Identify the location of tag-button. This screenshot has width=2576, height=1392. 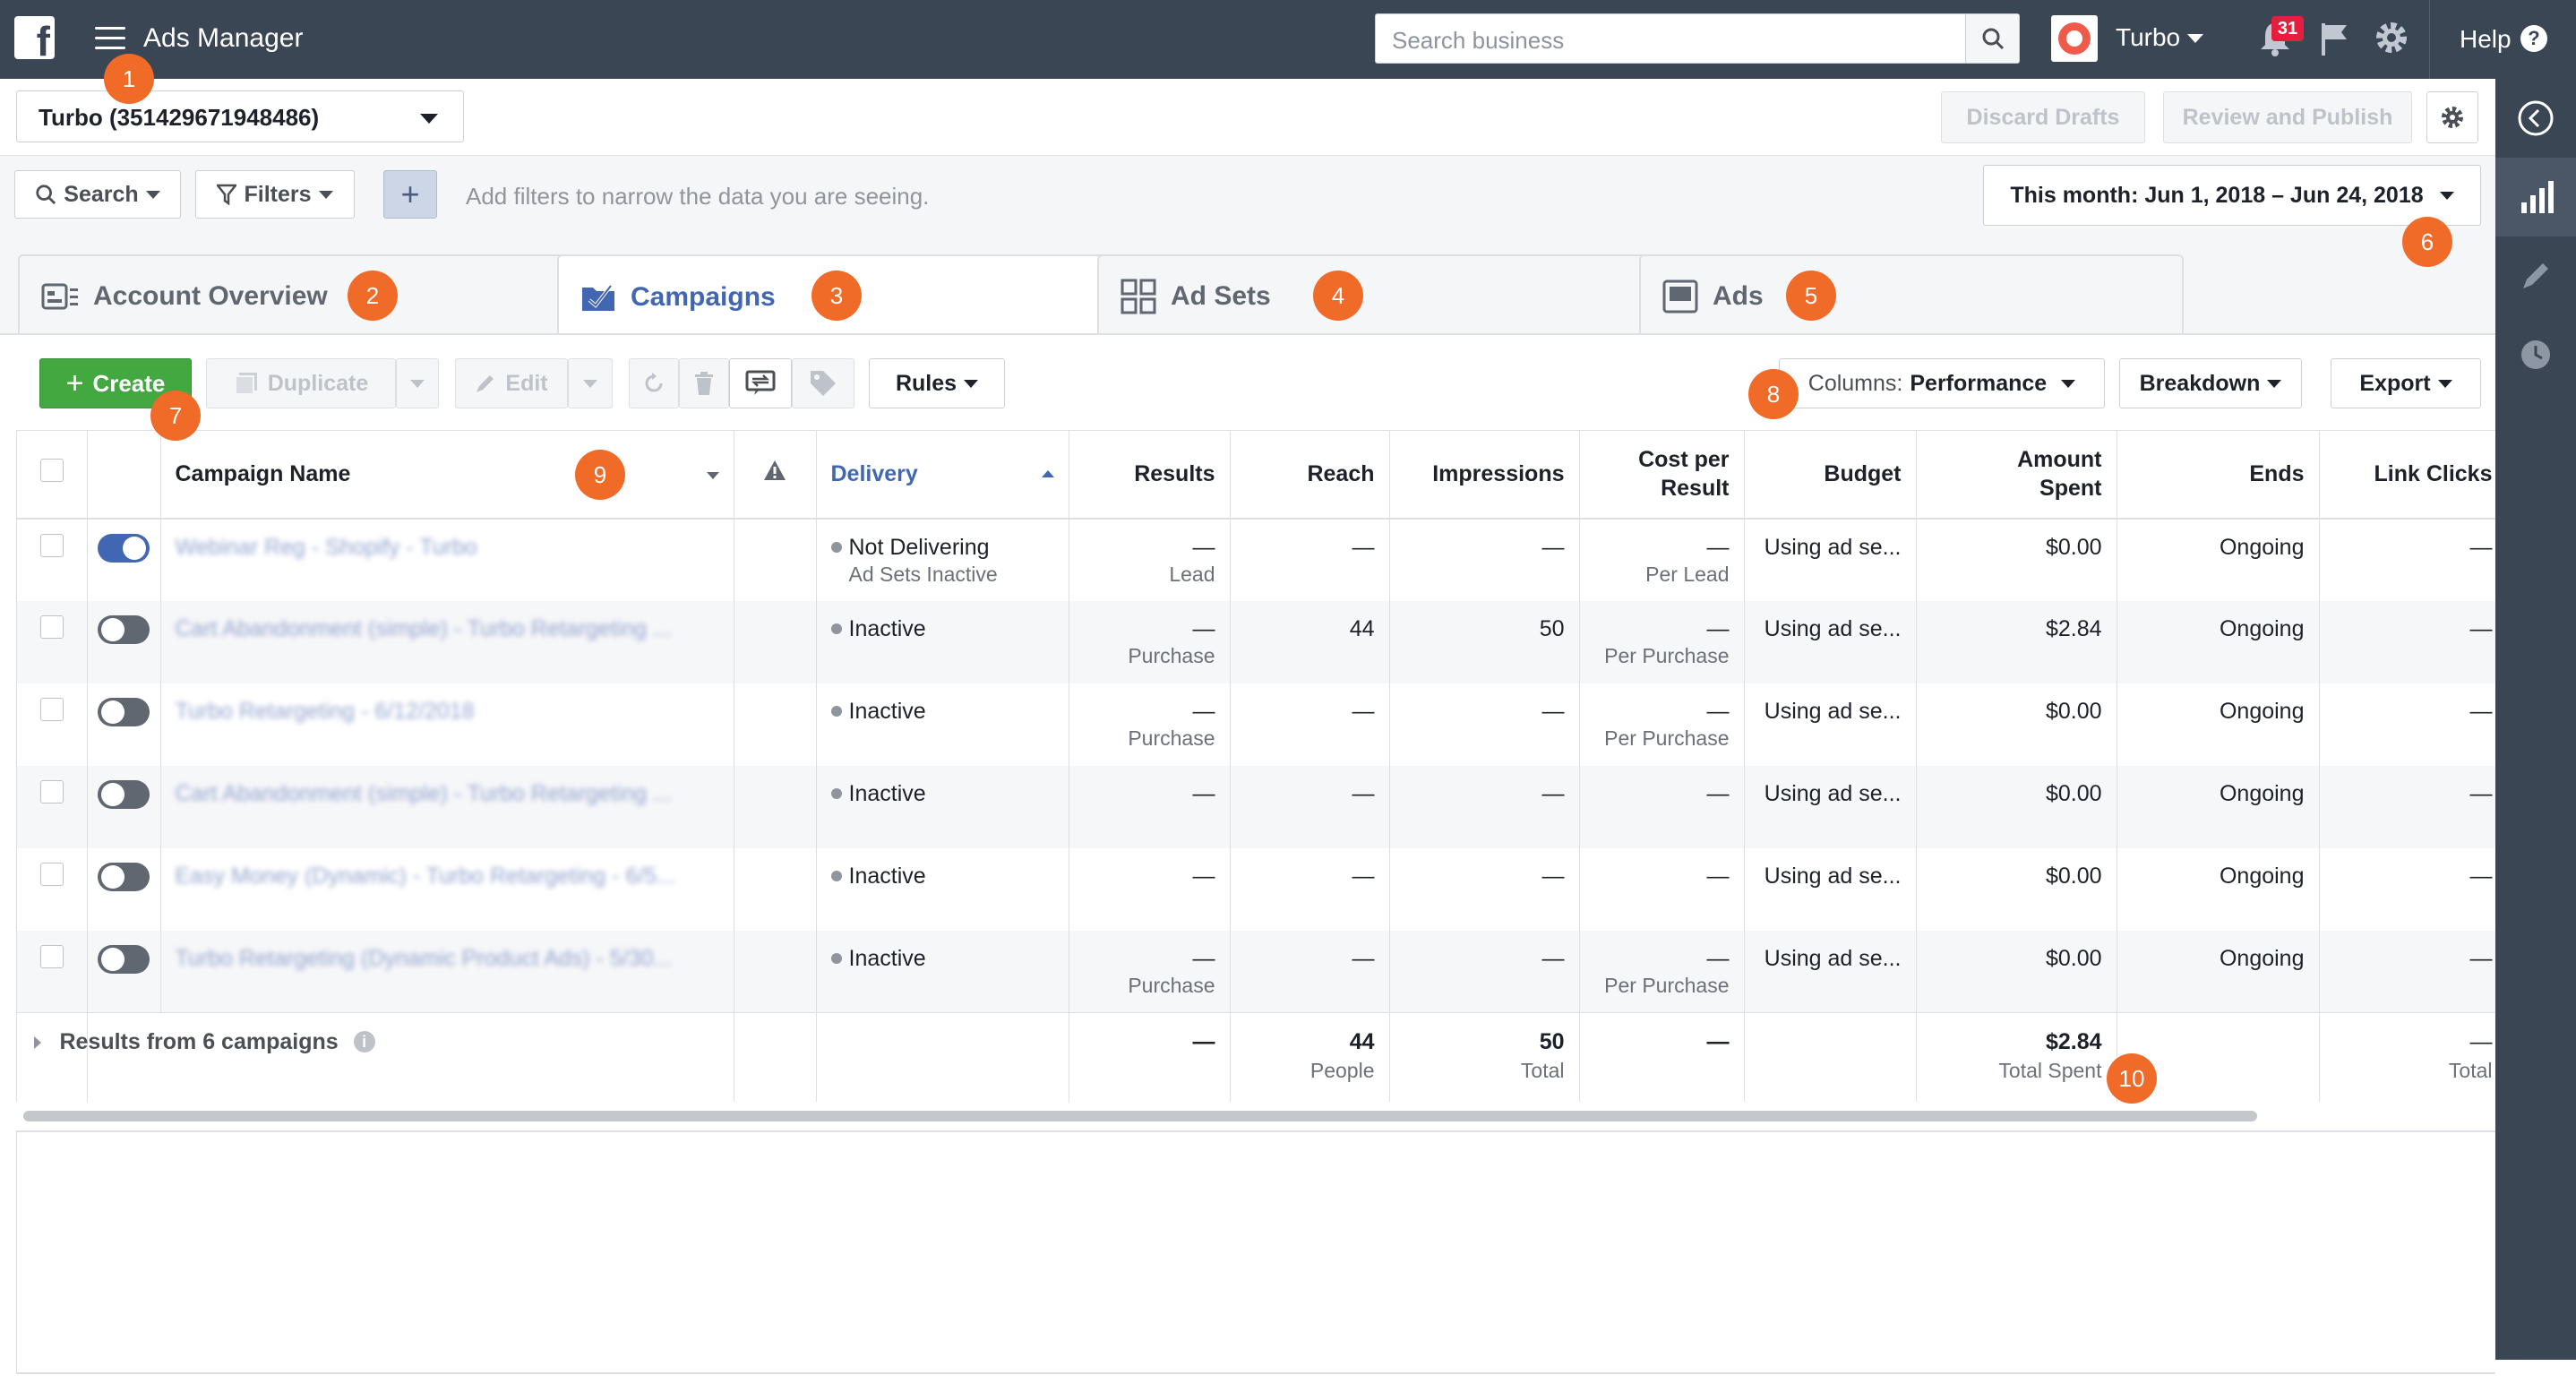
(823, 383).